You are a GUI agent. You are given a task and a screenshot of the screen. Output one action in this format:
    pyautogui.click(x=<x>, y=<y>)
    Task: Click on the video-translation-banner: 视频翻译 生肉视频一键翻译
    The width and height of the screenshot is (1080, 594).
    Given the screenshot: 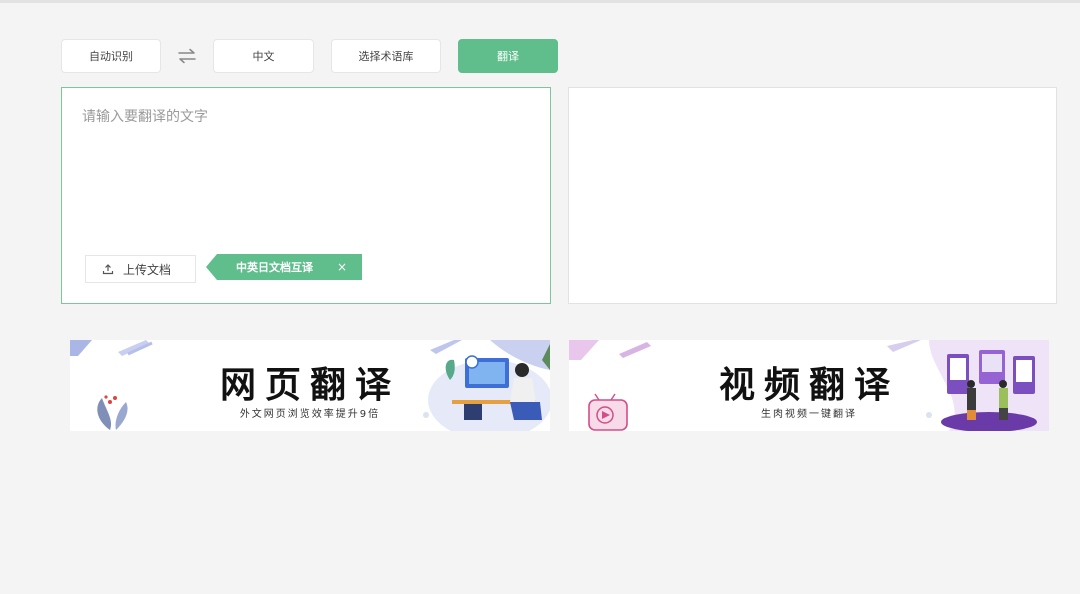 What is the action you would take?
    pyautogui.click(x=809, y=385)
    